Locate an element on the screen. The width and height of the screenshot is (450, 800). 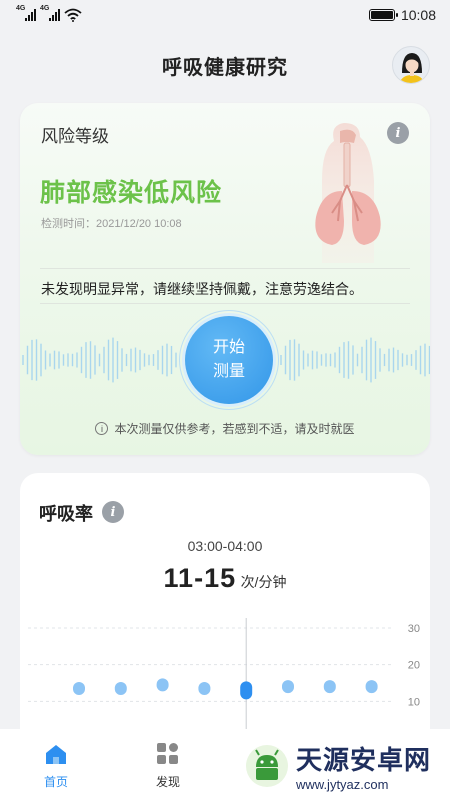
measure-label-line1: 开始 is located at coordinates (228, 347).